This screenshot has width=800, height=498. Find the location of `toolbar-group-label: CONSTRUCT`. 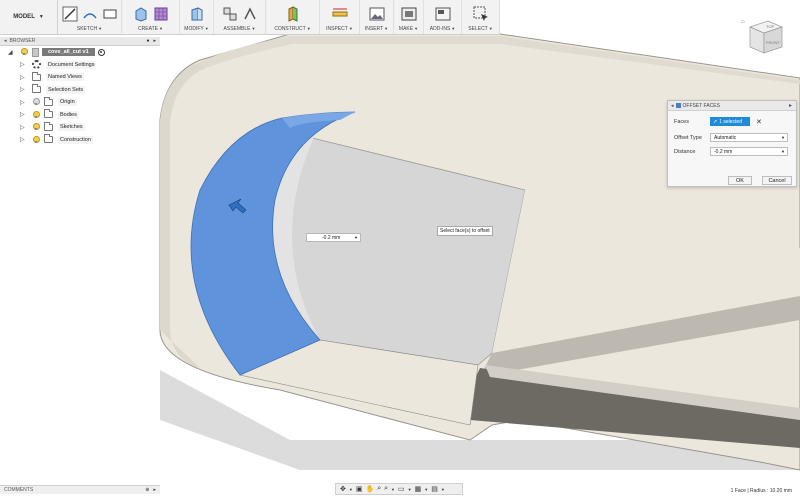

toolbar-group-label: CONSTRUCT is located at coordinates (290, 29).